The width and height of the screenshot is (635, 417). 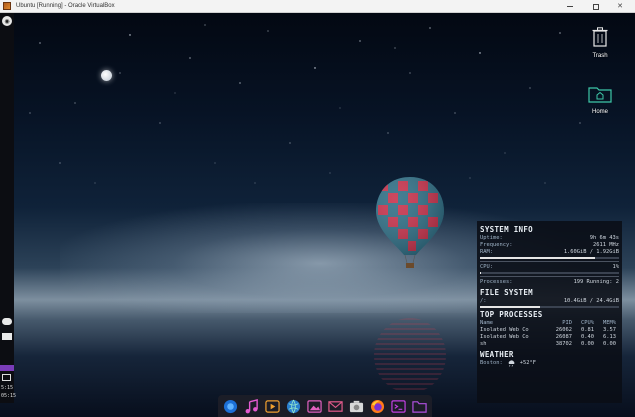 What do you see at coordinates (335, 406) in the screenshot?
I see `mail-app-icon` at bounding box center [335, 406].